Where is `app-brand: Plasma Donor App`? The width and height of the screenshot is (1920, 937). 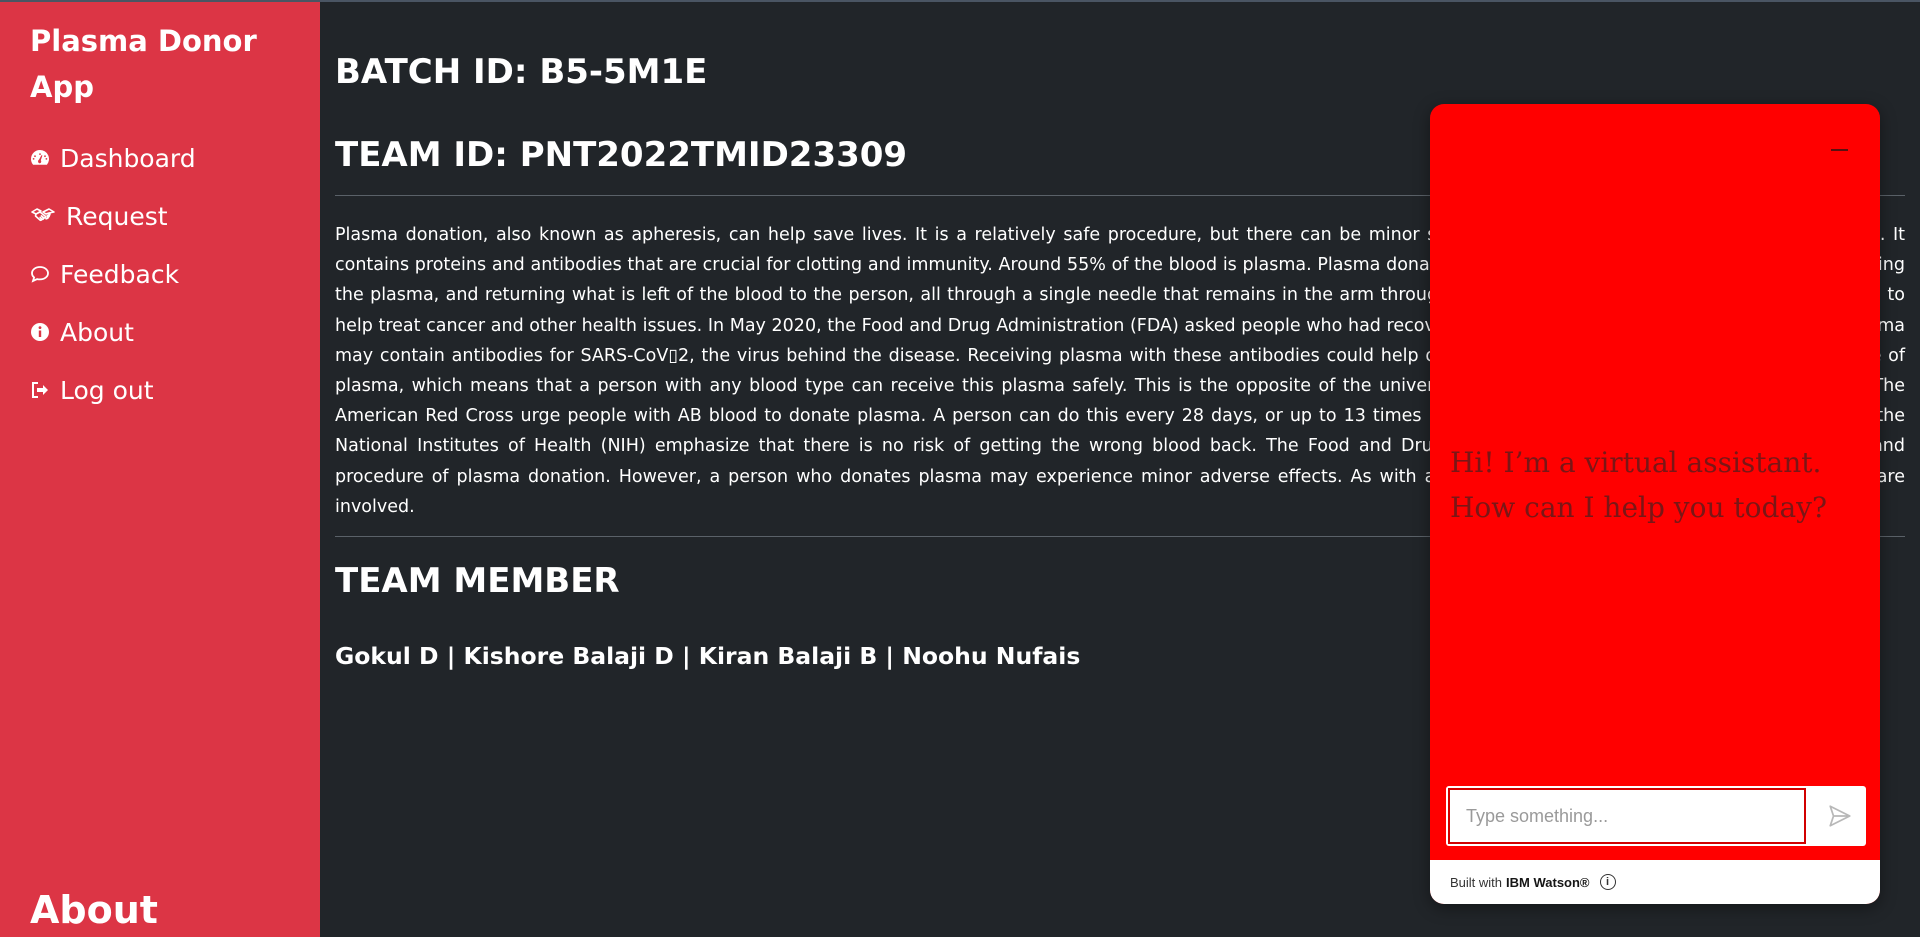
app-brand: Plasma Donor App is located at coordinates (160, 64).